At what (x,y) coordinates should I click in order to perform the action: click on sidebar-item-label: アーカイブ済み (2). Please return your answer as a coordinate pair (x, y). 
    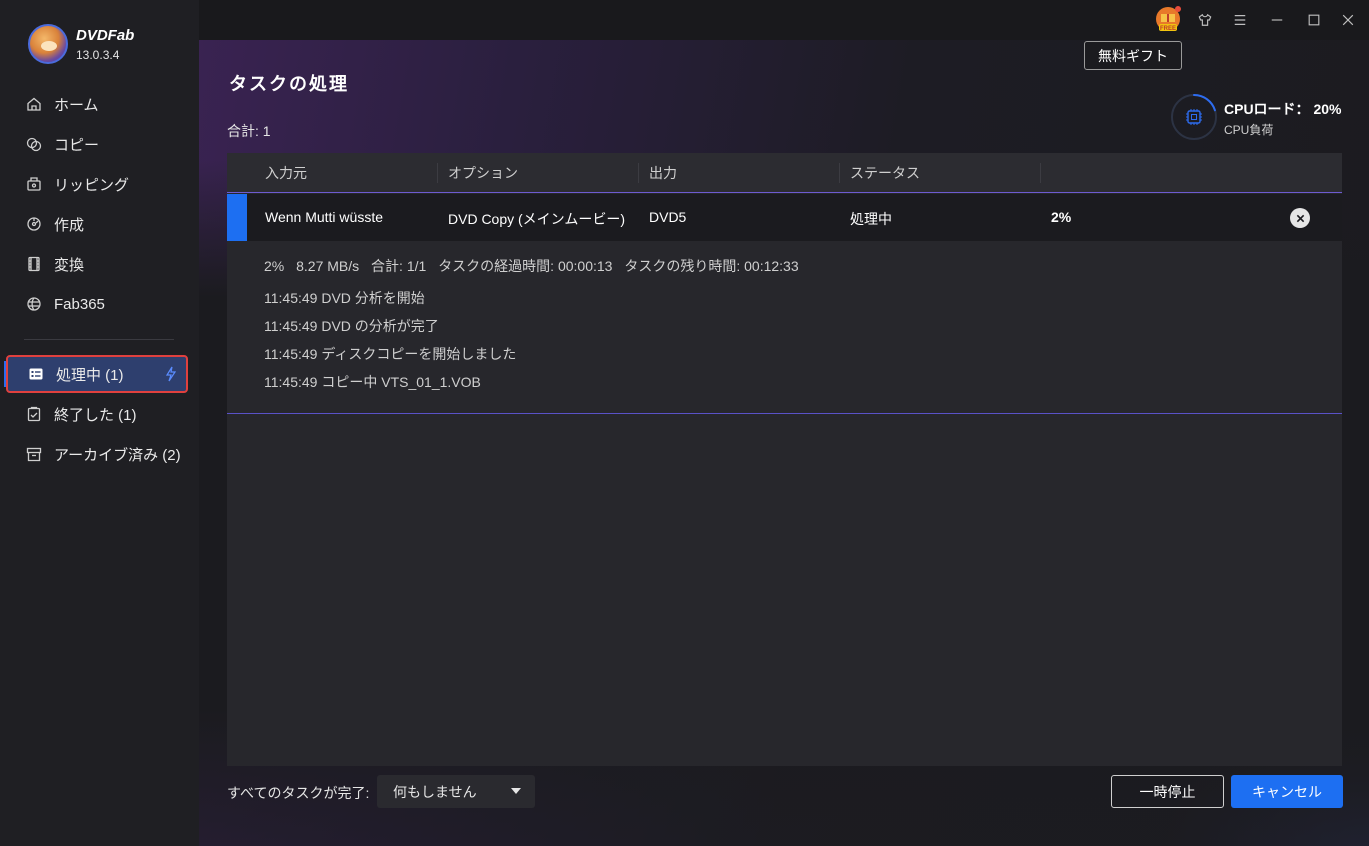
    Looking at the image, I should click on (117, 455).